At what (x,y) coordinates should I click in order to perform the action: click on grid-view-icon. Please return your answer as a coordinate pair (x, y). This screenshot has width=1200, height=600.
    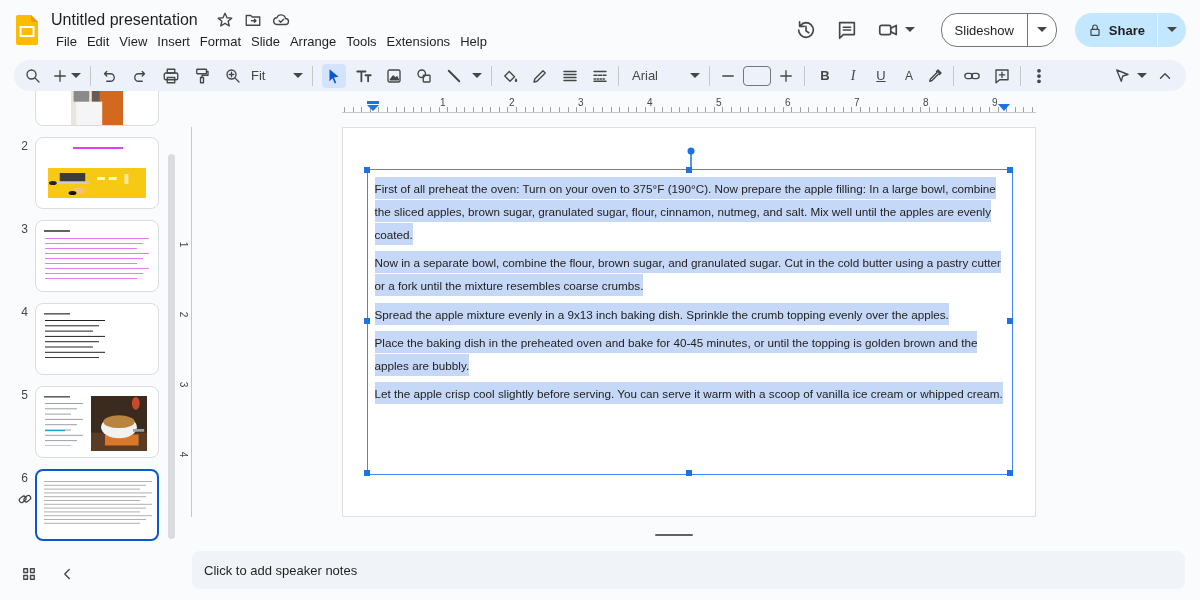
    Looking at the image, I should click on (29, 574).